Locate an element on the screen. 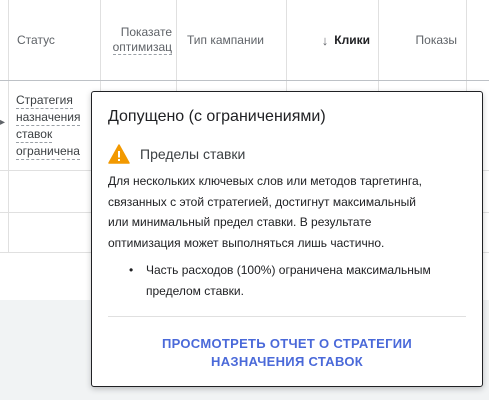  status-line: ставок is located at coordinates (34, 135).